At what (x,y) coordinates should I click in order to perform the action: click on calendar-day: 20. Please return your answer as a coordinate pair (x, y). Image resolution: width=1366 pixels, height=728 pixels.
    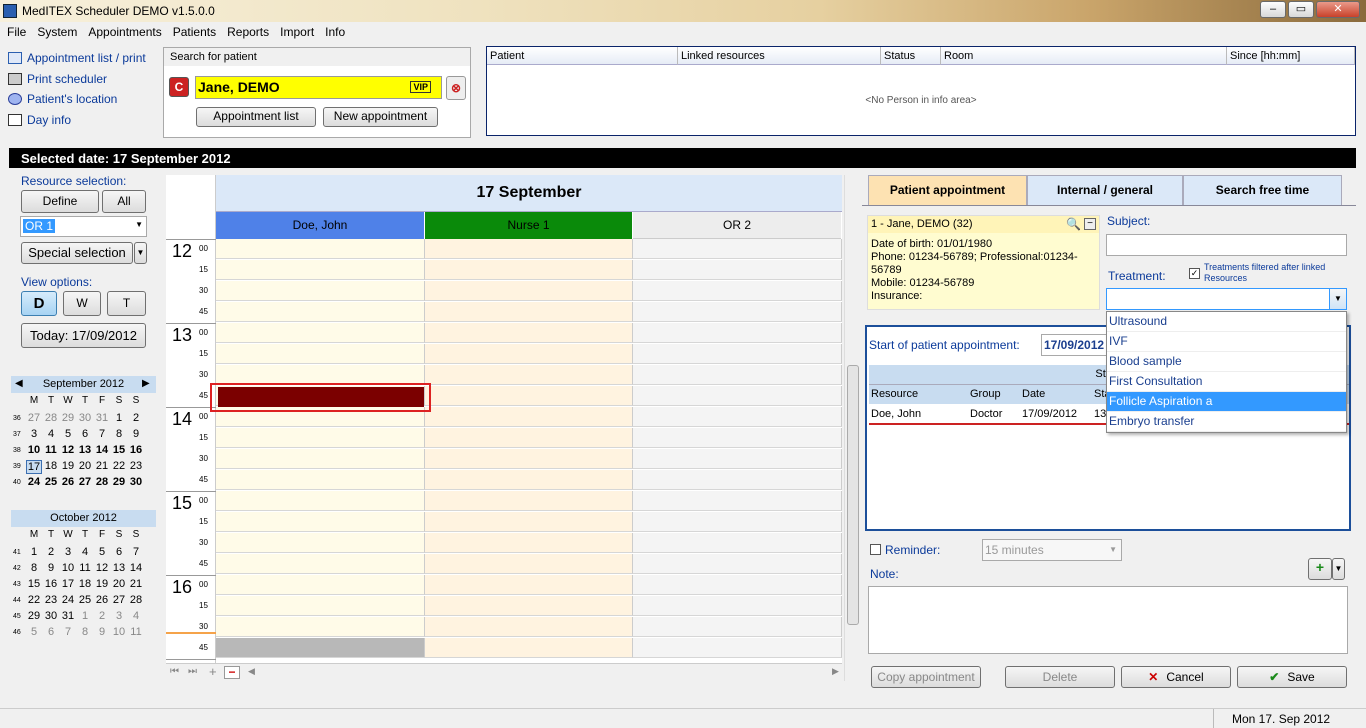
    Looking at the image, I should click on (85, 466).